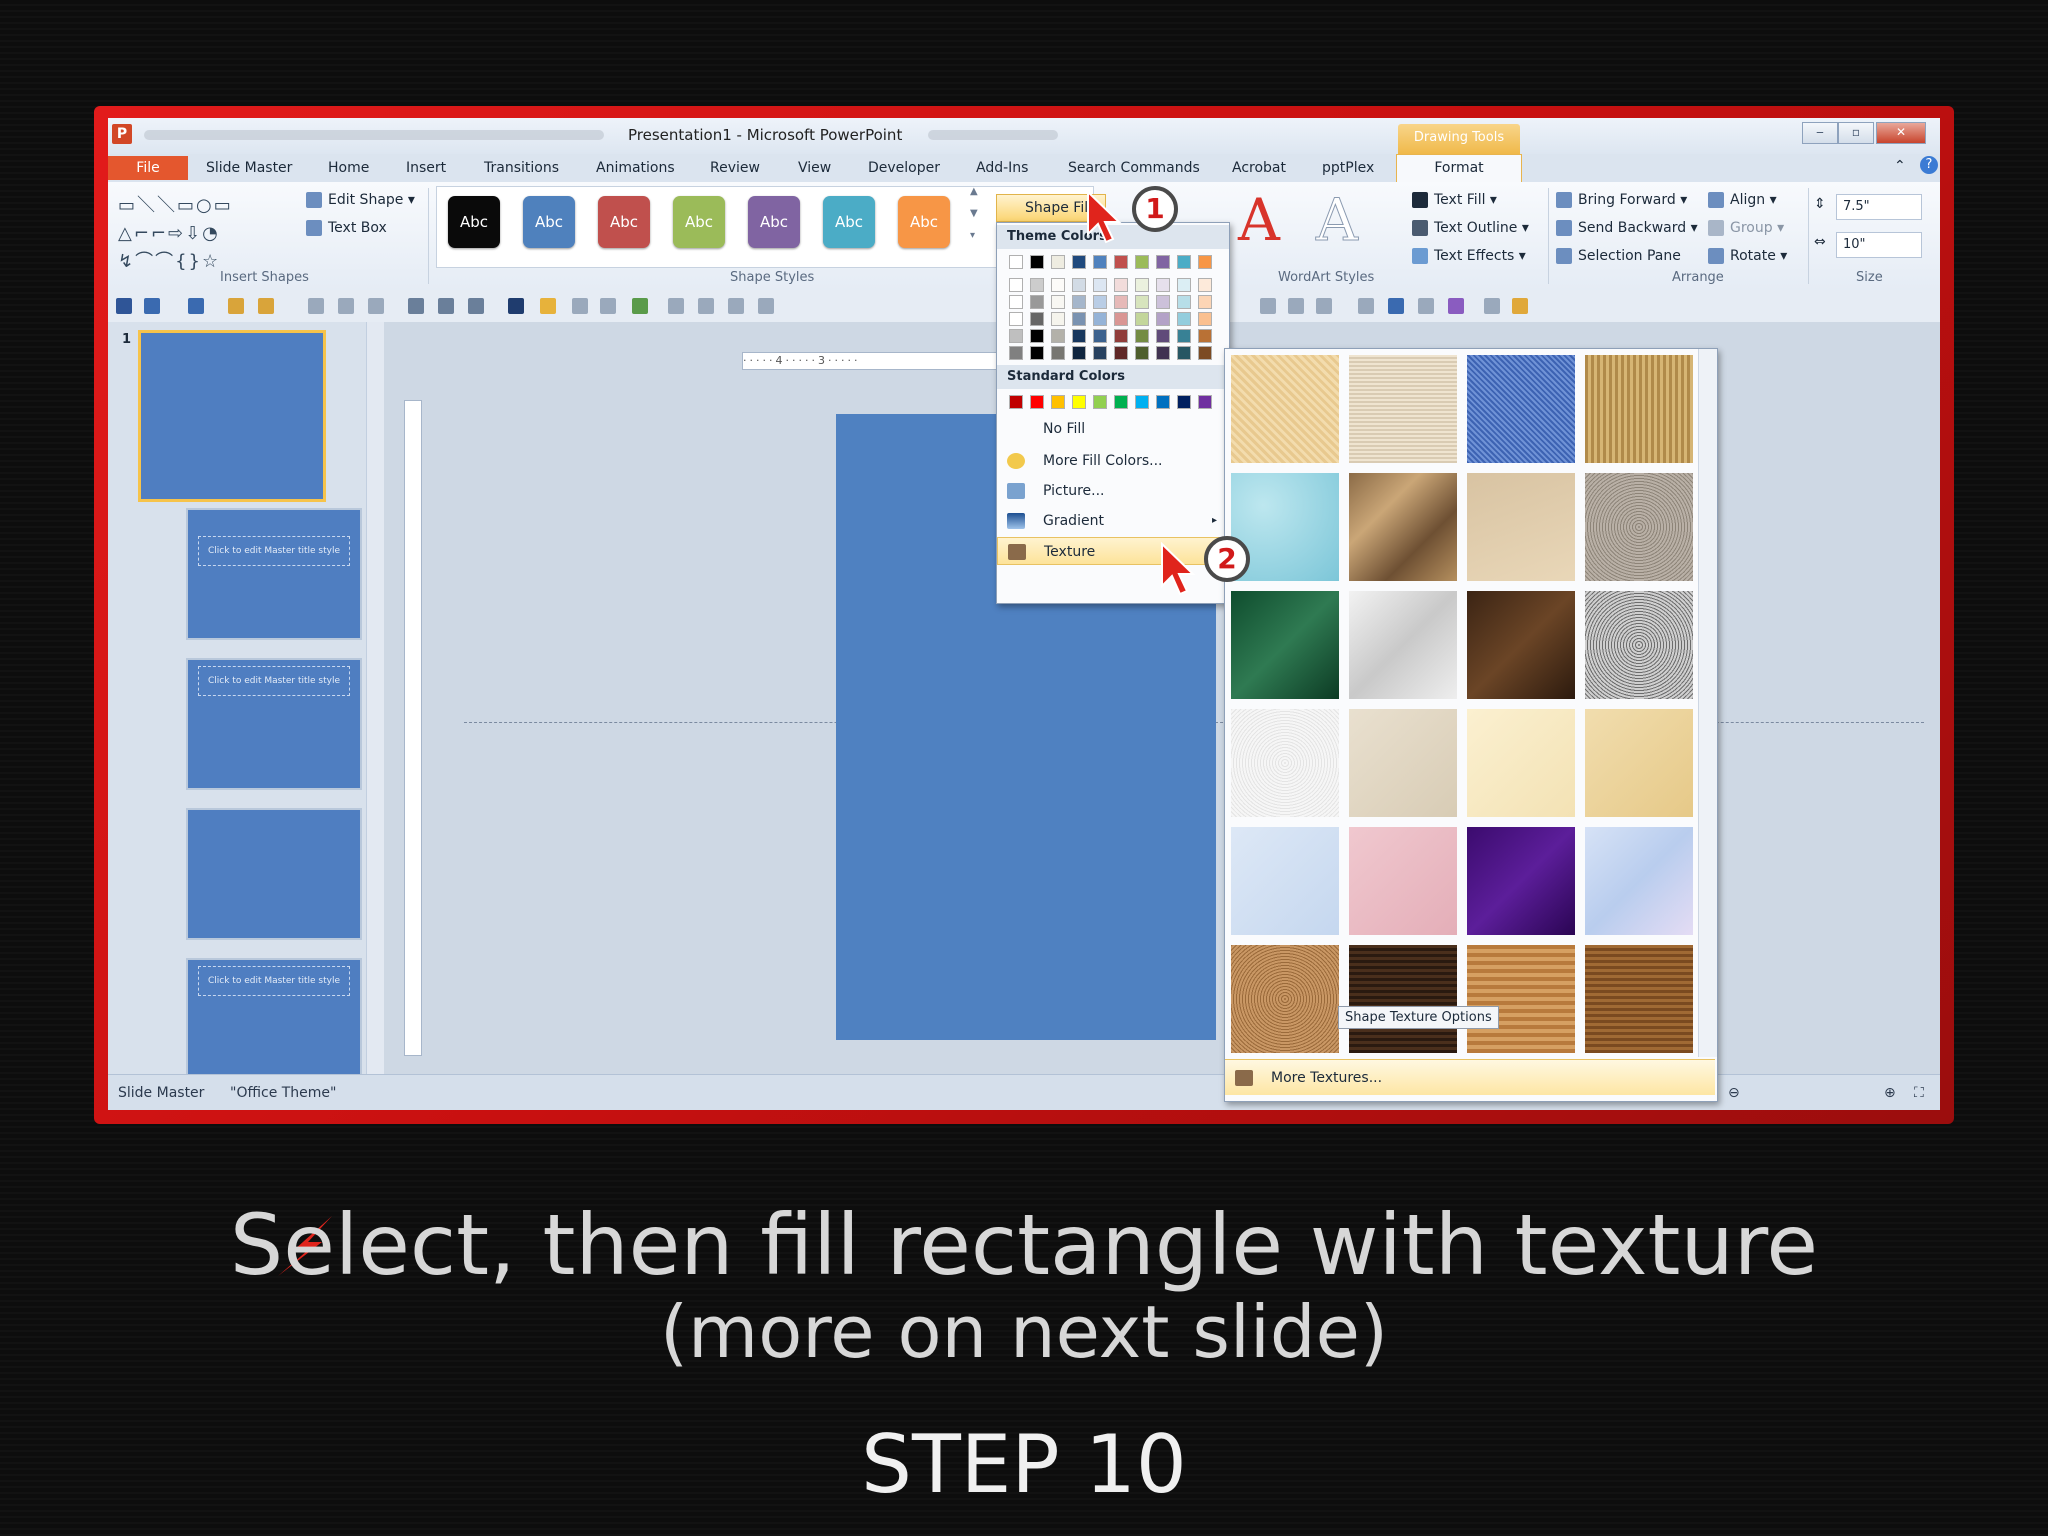 This screenshot has height=1536, width=2048. Describe the element at coordinates (203, 234) in the screenshot. I see `shapes-gallery: ▭＼＼▭○▭ △⌐⌐⇨⇩◔ ↯⌒⌒{}☆` at that location.